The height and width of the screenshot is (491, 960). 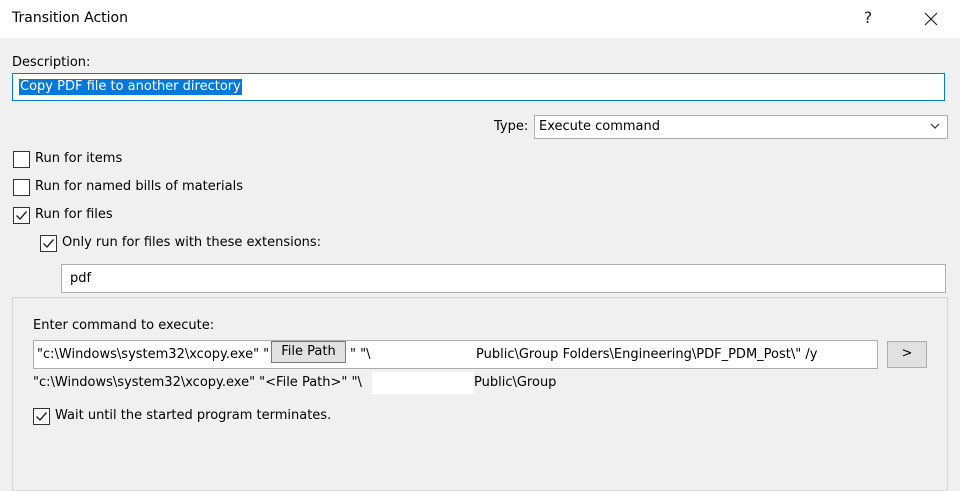 What do you see at coordinates (360, 354) in the screenshot?
I see `command-text-part2: " "\` at bounding box center [360, 354].